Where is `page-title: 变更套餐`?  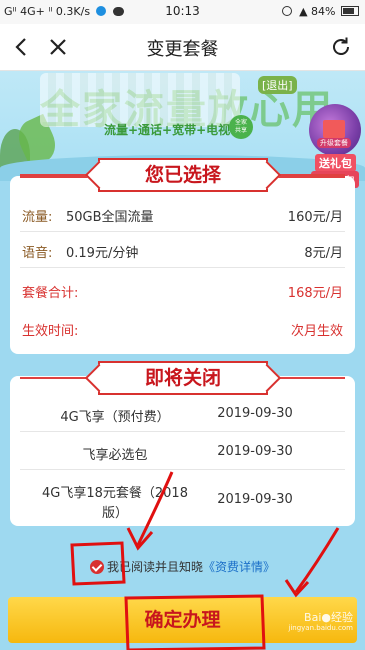
page-title: 变更套餐 is located at coordinates (182, 49).